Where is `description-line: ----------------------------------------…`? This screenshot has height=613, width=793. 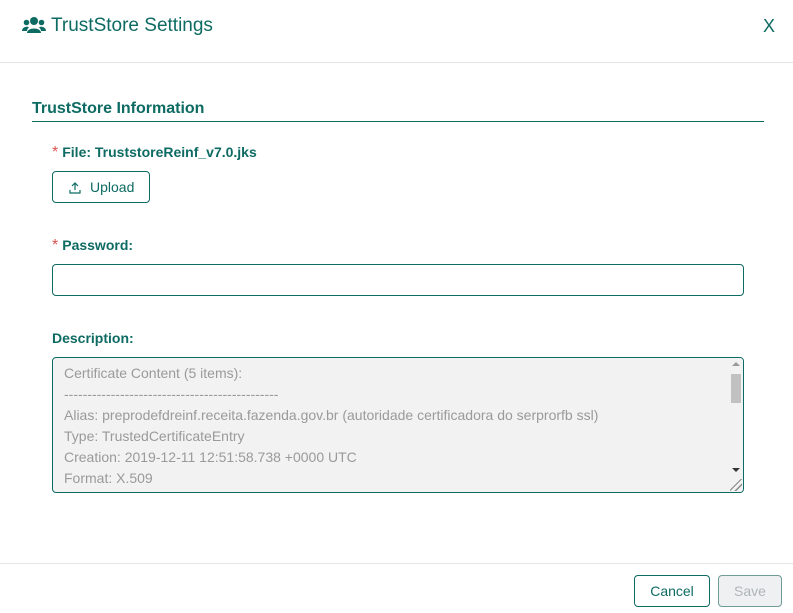 description-line: ----------------------------------------… is located at coordinates (171, 394).